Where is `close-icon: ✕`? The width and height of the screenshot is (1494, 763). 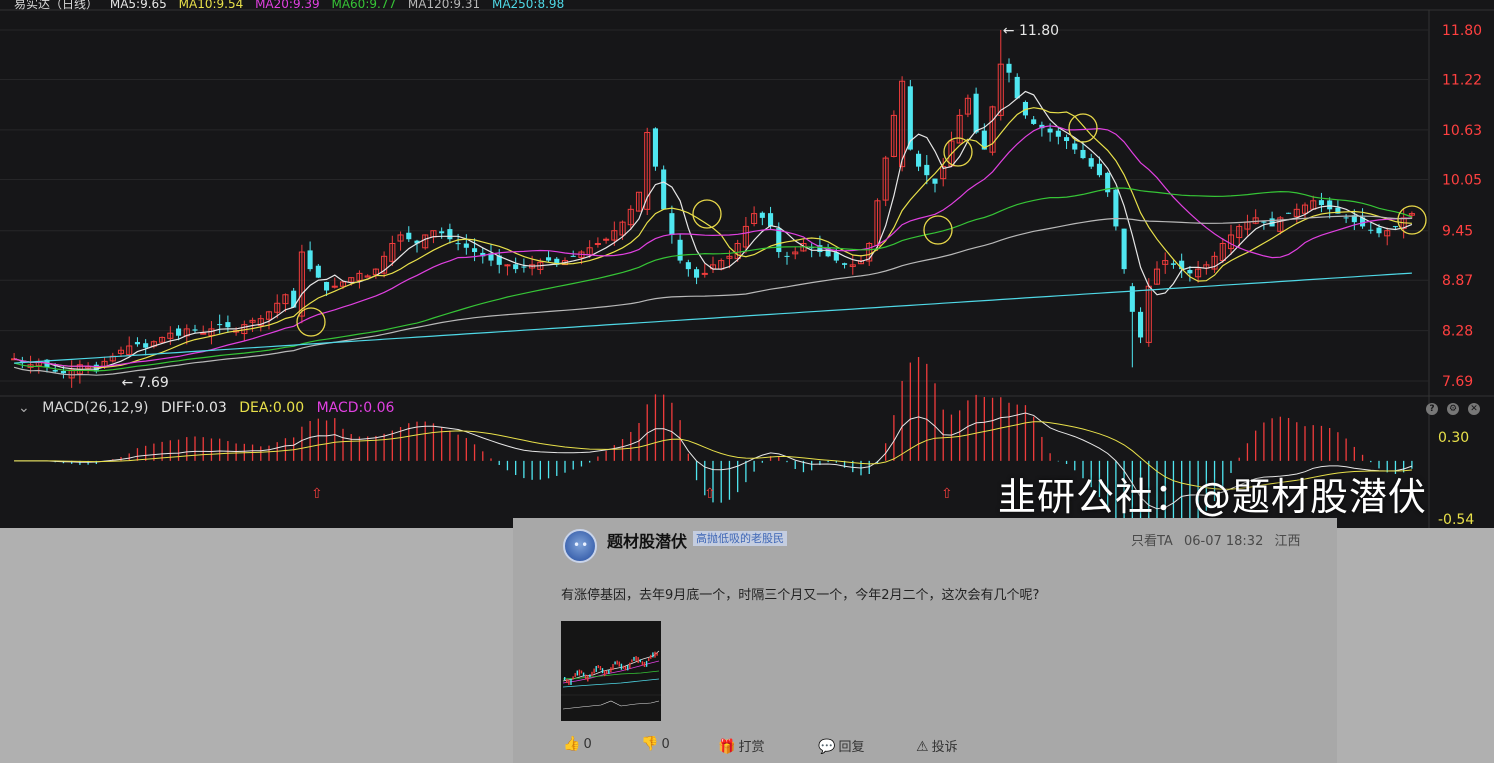
close-icon: ✕ is located at coordinates (1474, 409).